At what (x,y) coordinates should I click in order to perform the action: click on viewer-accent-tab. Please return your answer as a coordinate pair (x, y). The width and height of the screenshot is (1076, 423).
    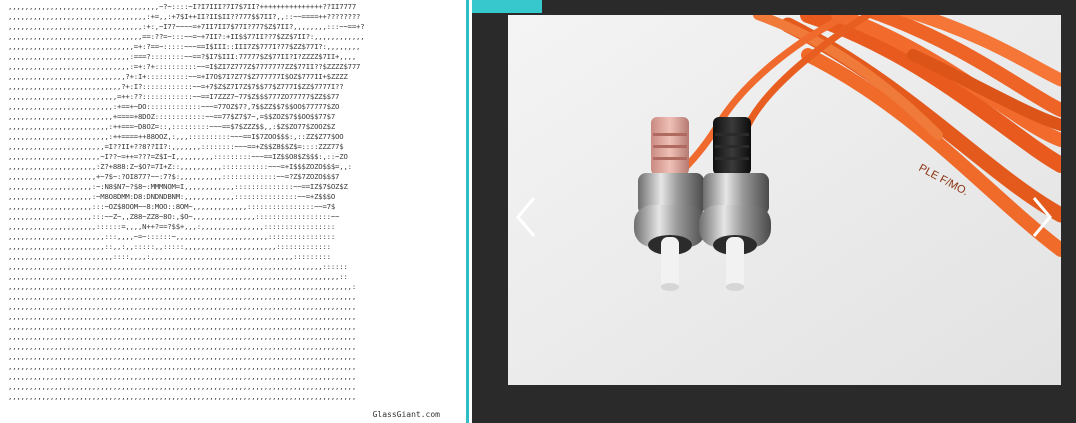
    Looking at the image, I should click on (507, 6).